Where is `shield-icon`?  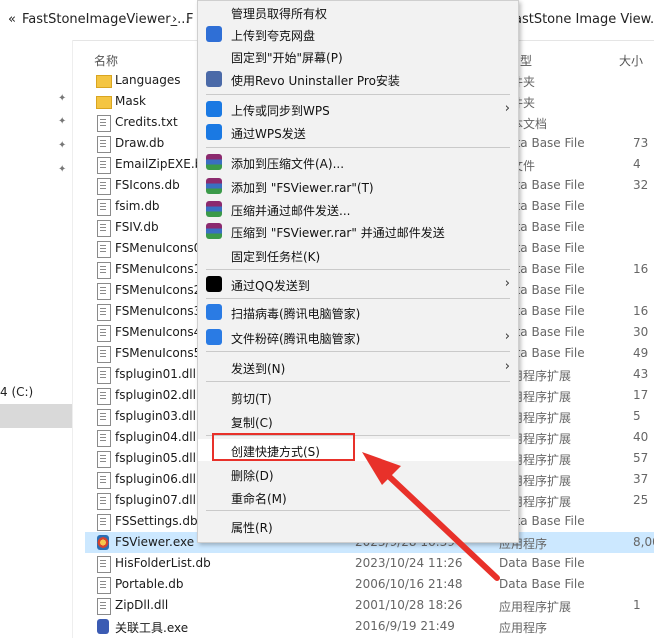
shield-icon is located at coordinates (214, 312).